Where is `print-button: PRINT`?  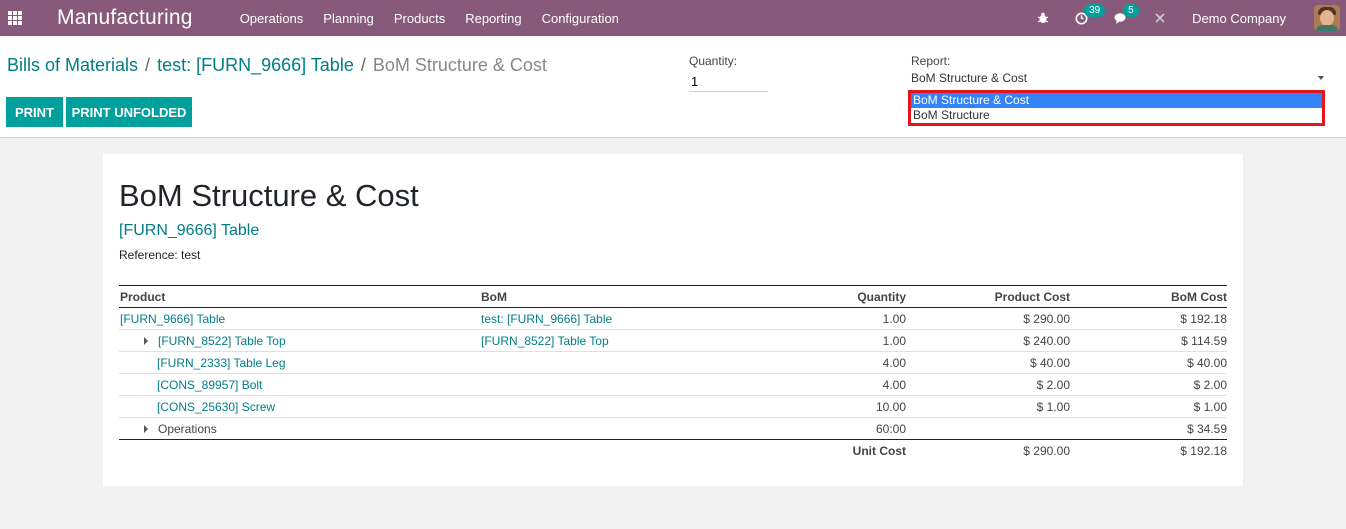 print-button: PRINT is located at coordinates (34, 112).